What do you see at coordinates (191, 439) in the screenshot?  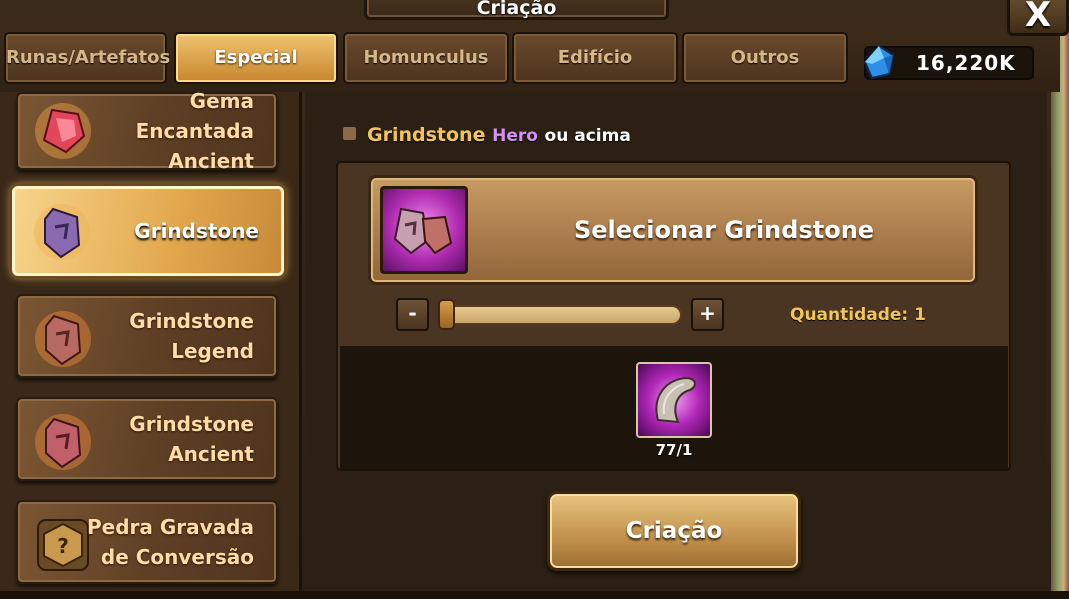 I see `list-item-label: Grindstone Ancient` at bounding box center [191, 439].